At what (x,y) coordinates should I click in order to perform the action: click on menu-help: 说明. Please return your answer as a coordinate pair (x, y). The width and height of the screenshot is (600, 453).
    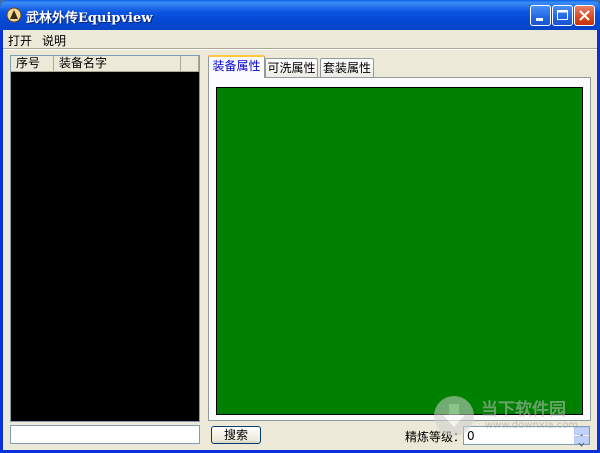
    Looking at the image, I should click on (54, 40).